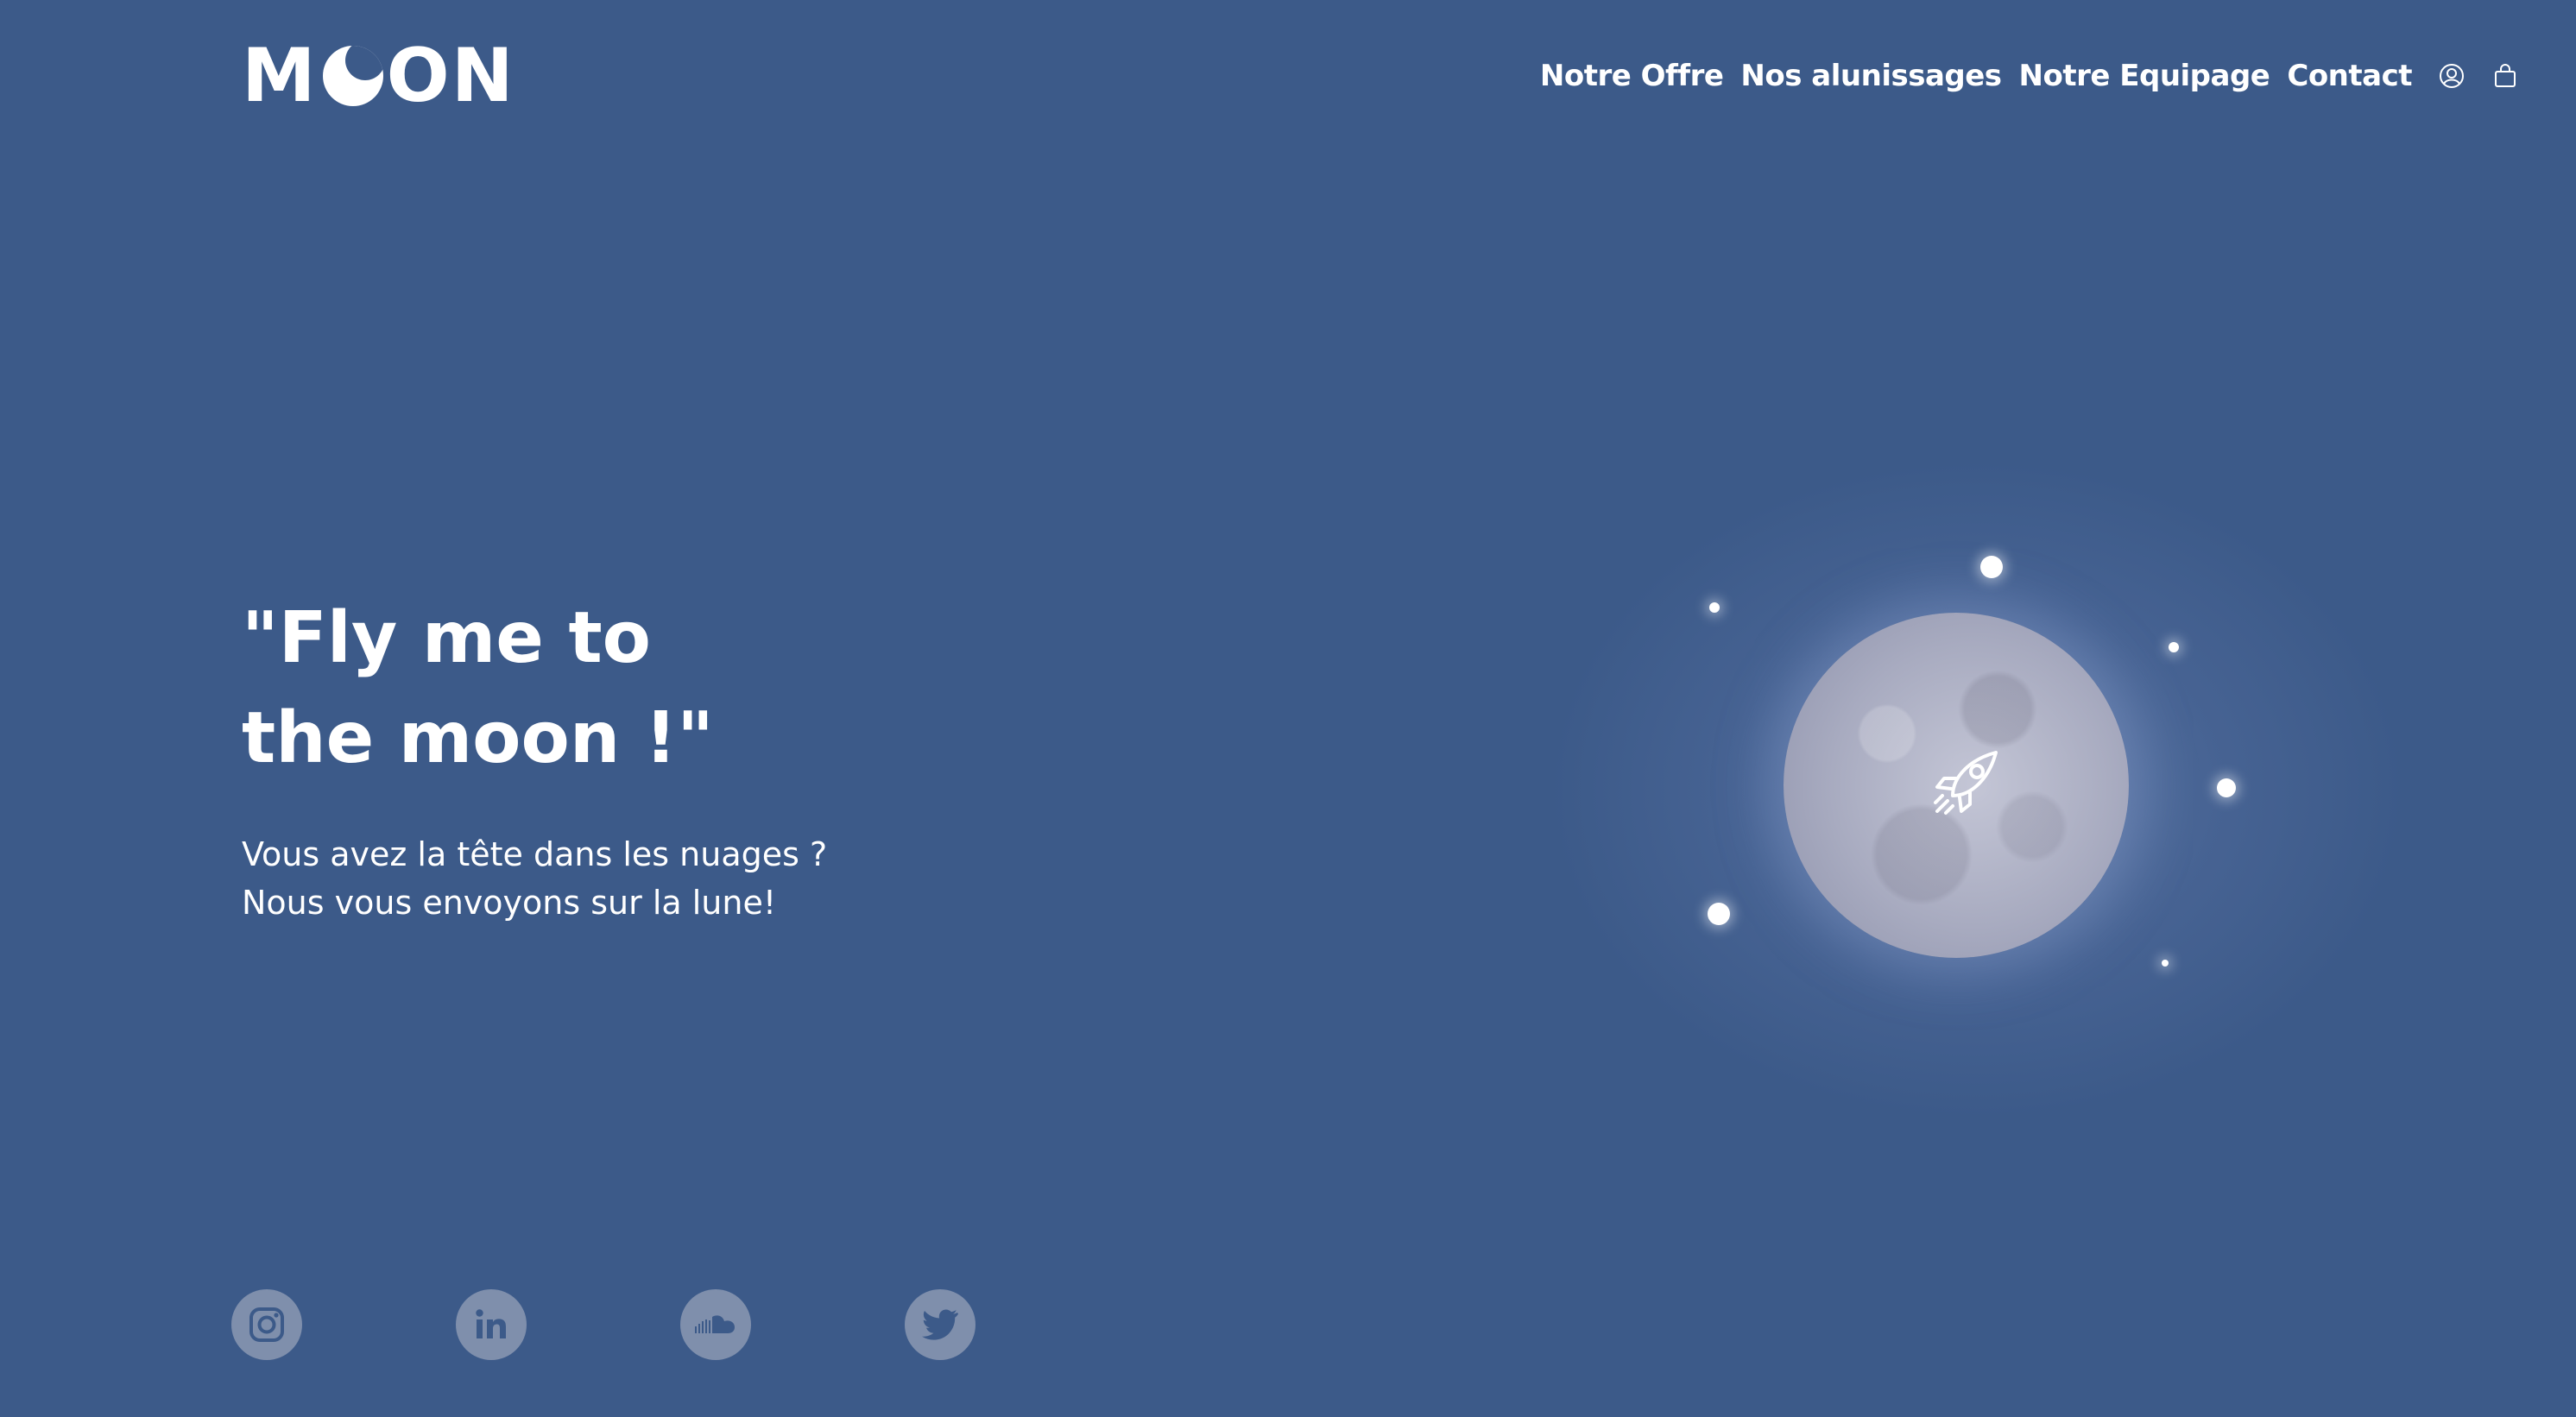  Describe the element at coordinates (2349, 76) in the screenshot. I see `nav-link-contact: Contact` at that location.